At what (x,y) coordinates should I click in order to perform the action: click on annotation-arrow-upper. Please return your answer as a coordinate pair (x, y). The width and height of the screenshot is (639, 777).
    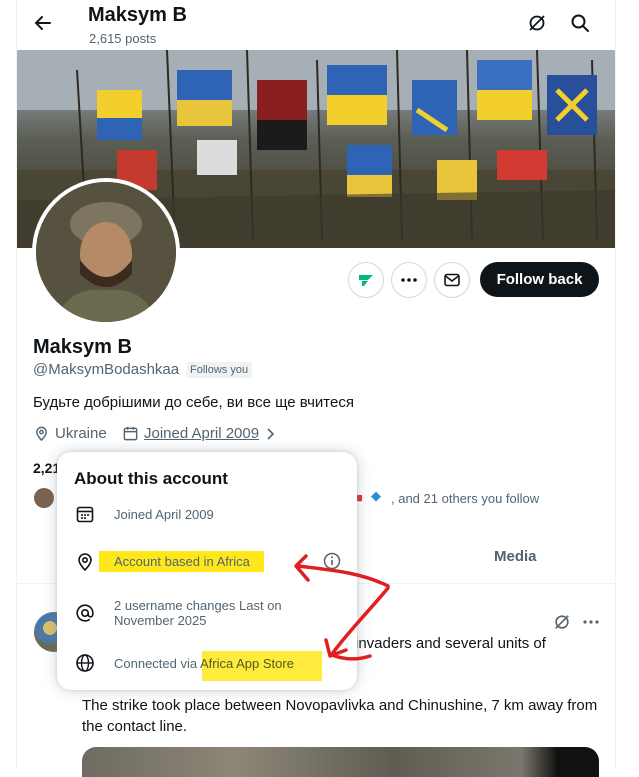
    Looking at the image, I should click on (343, 576).